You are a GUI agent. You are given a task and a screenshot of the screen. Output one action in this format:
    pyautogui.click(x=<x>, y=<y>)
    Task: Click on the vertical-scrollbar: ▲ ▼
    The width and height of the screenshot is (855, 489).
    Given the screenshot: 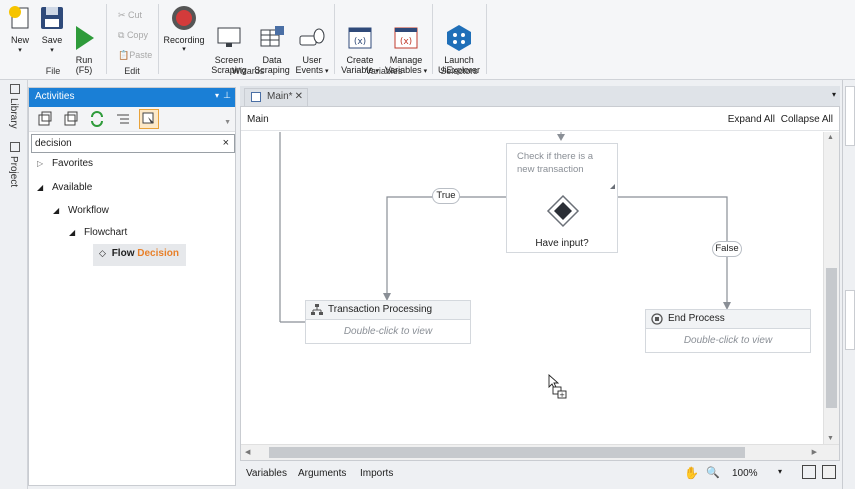 What is the action you would take?
    pyautogui.click(x=831, y=288)
    